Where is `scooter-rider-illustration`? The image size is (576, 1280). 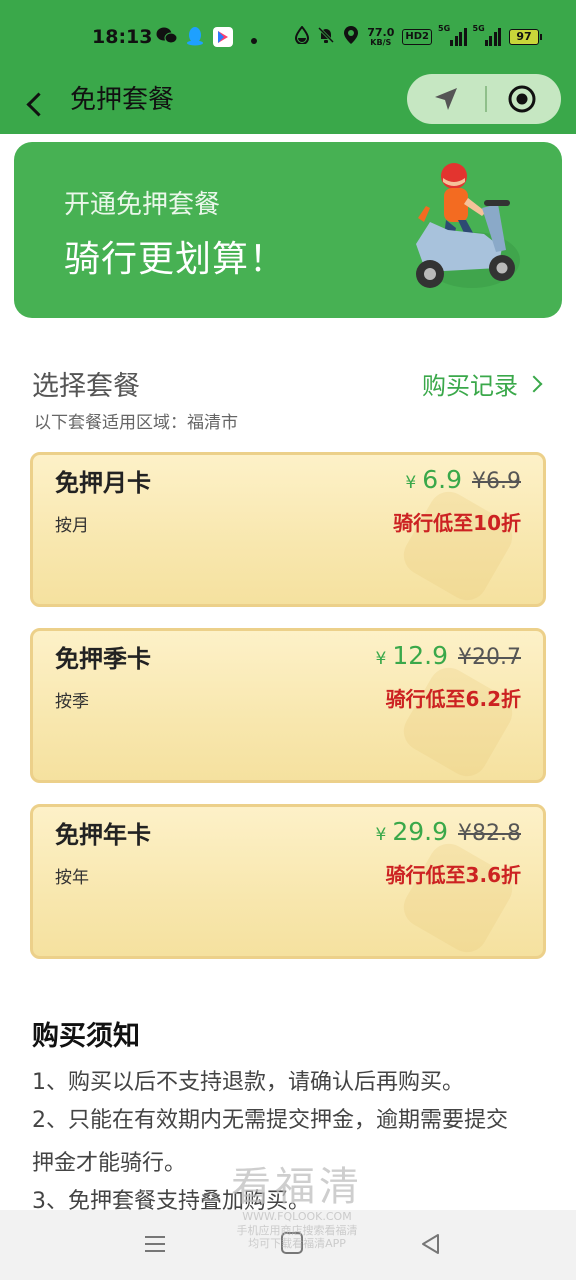
scooter-rider-illustration is located at coordinates (466, 228).